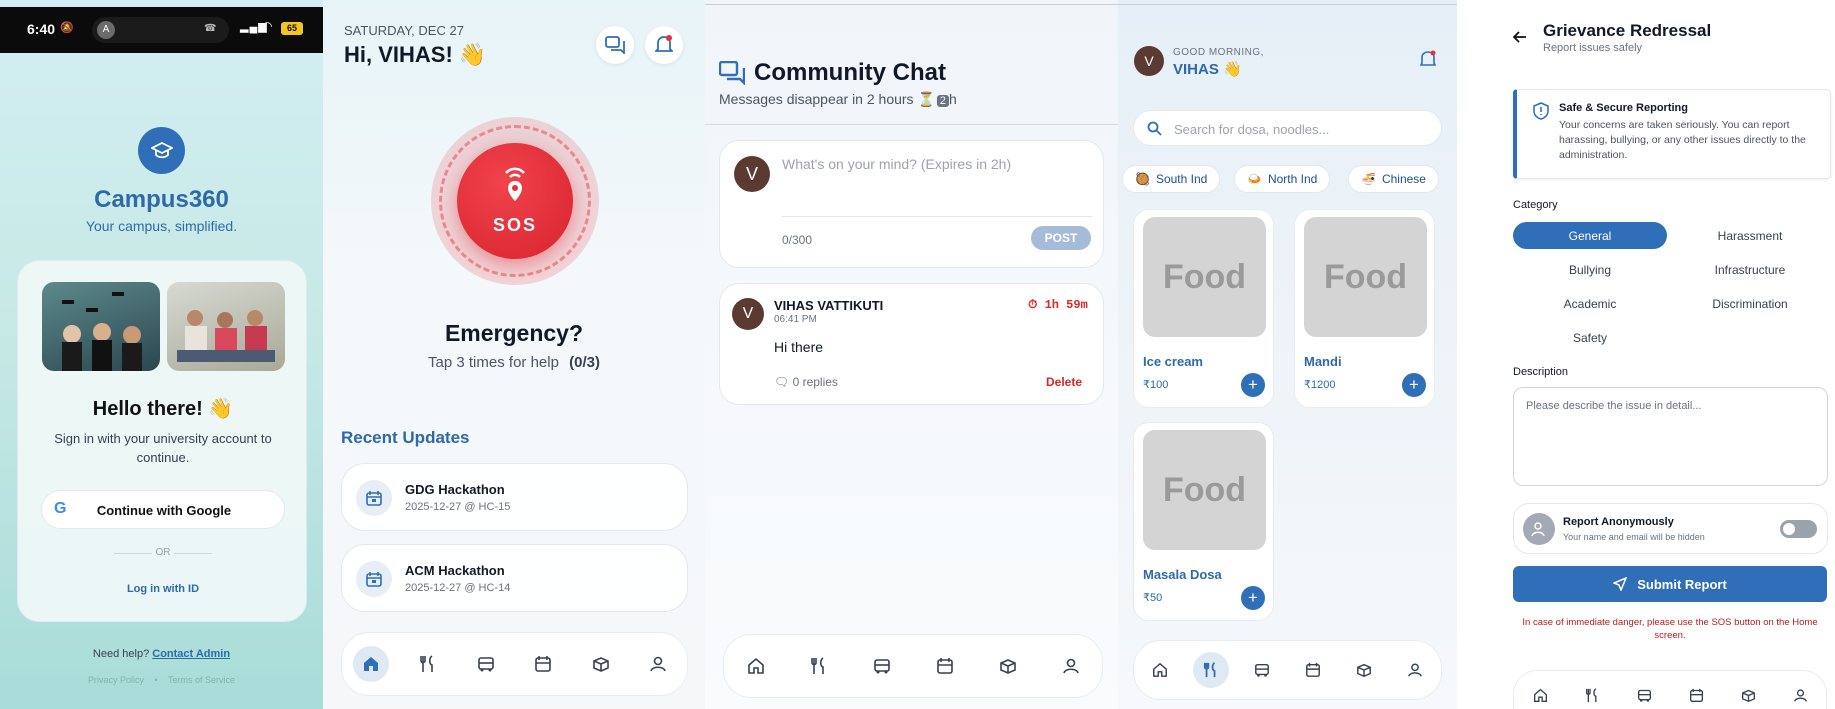 This screenshot has height=709, width=1835. I want to click on category-option-discrimination: Discrimination, so click(1750, 303).